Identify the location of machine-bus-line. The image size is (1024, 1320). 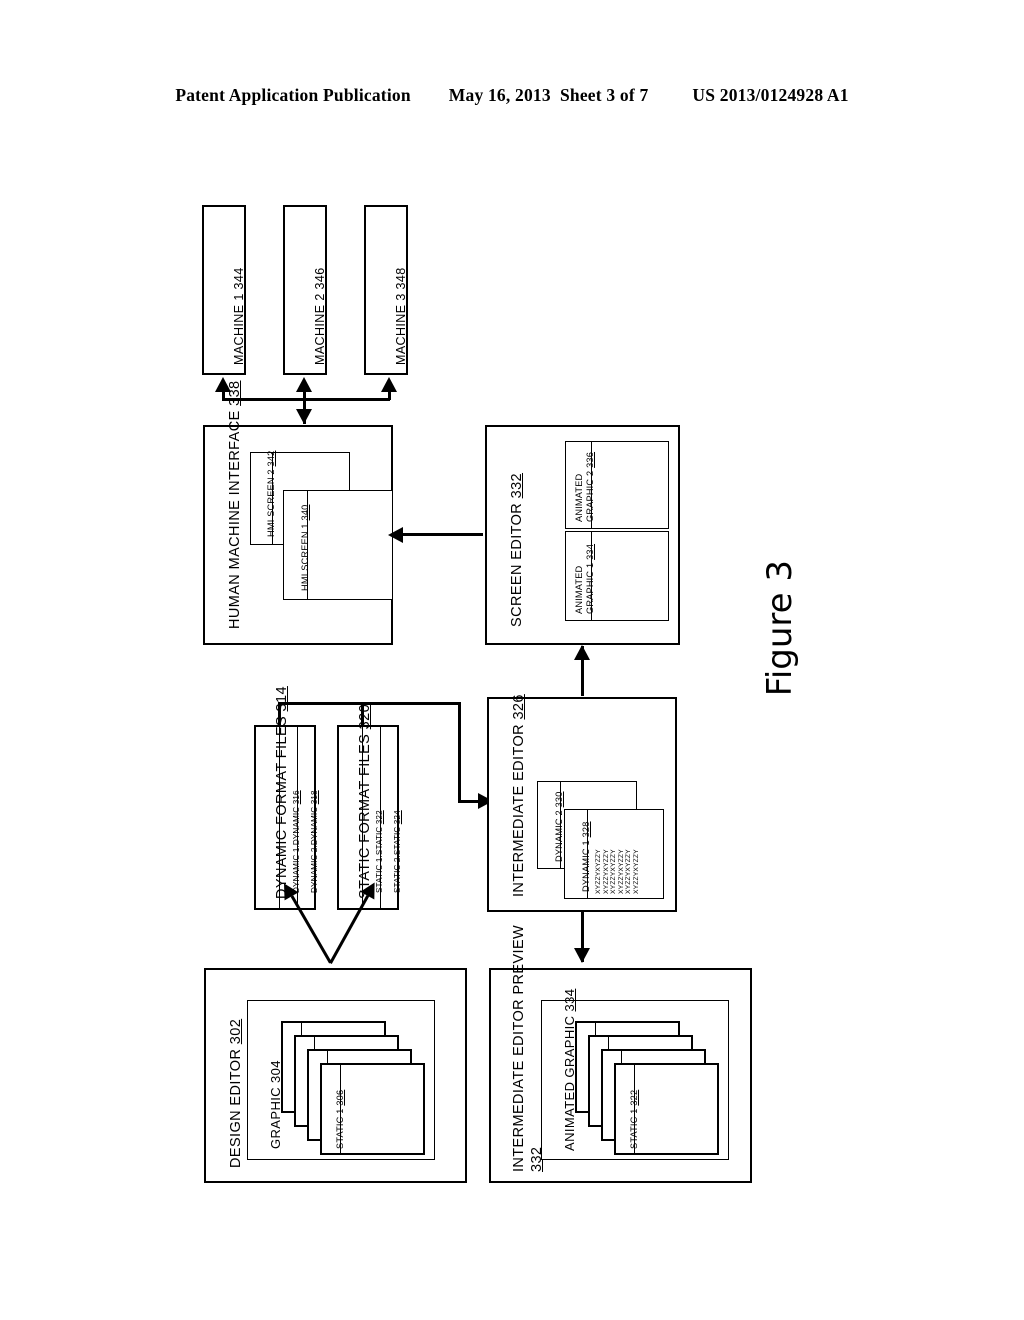
(306, 399).